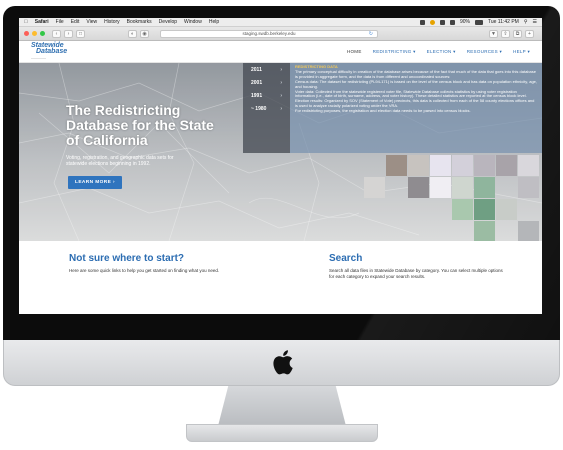 The width and height of the screenshot is (563, 450). Describe the element at coordinates (49, 51) in the screenshot. I see `site-logo: Statewide Database —————` at that location.